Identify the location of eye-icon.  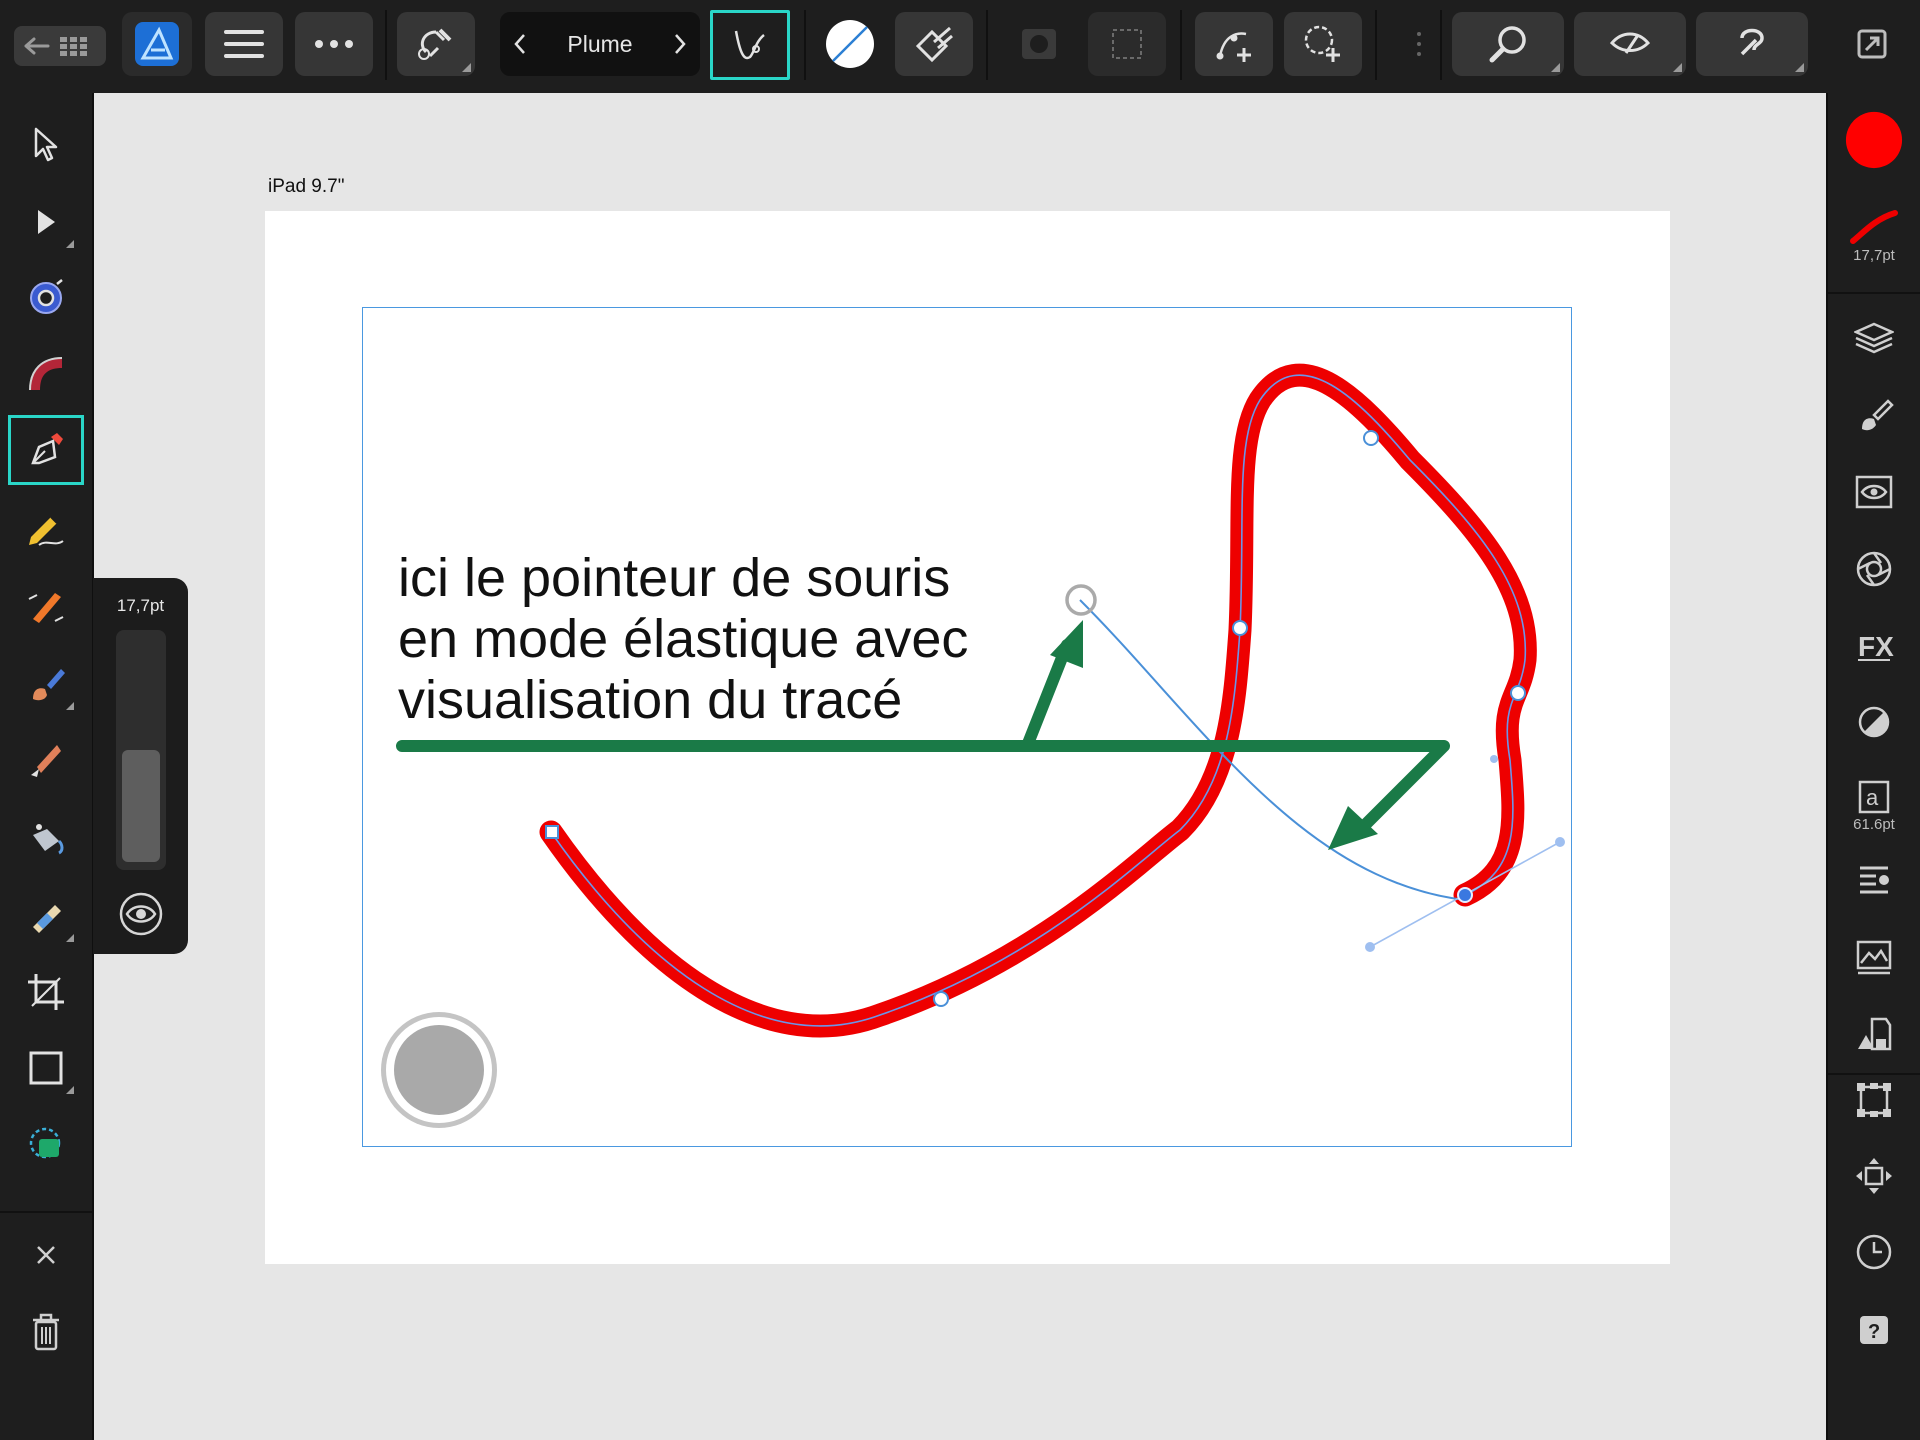
(141, 914).